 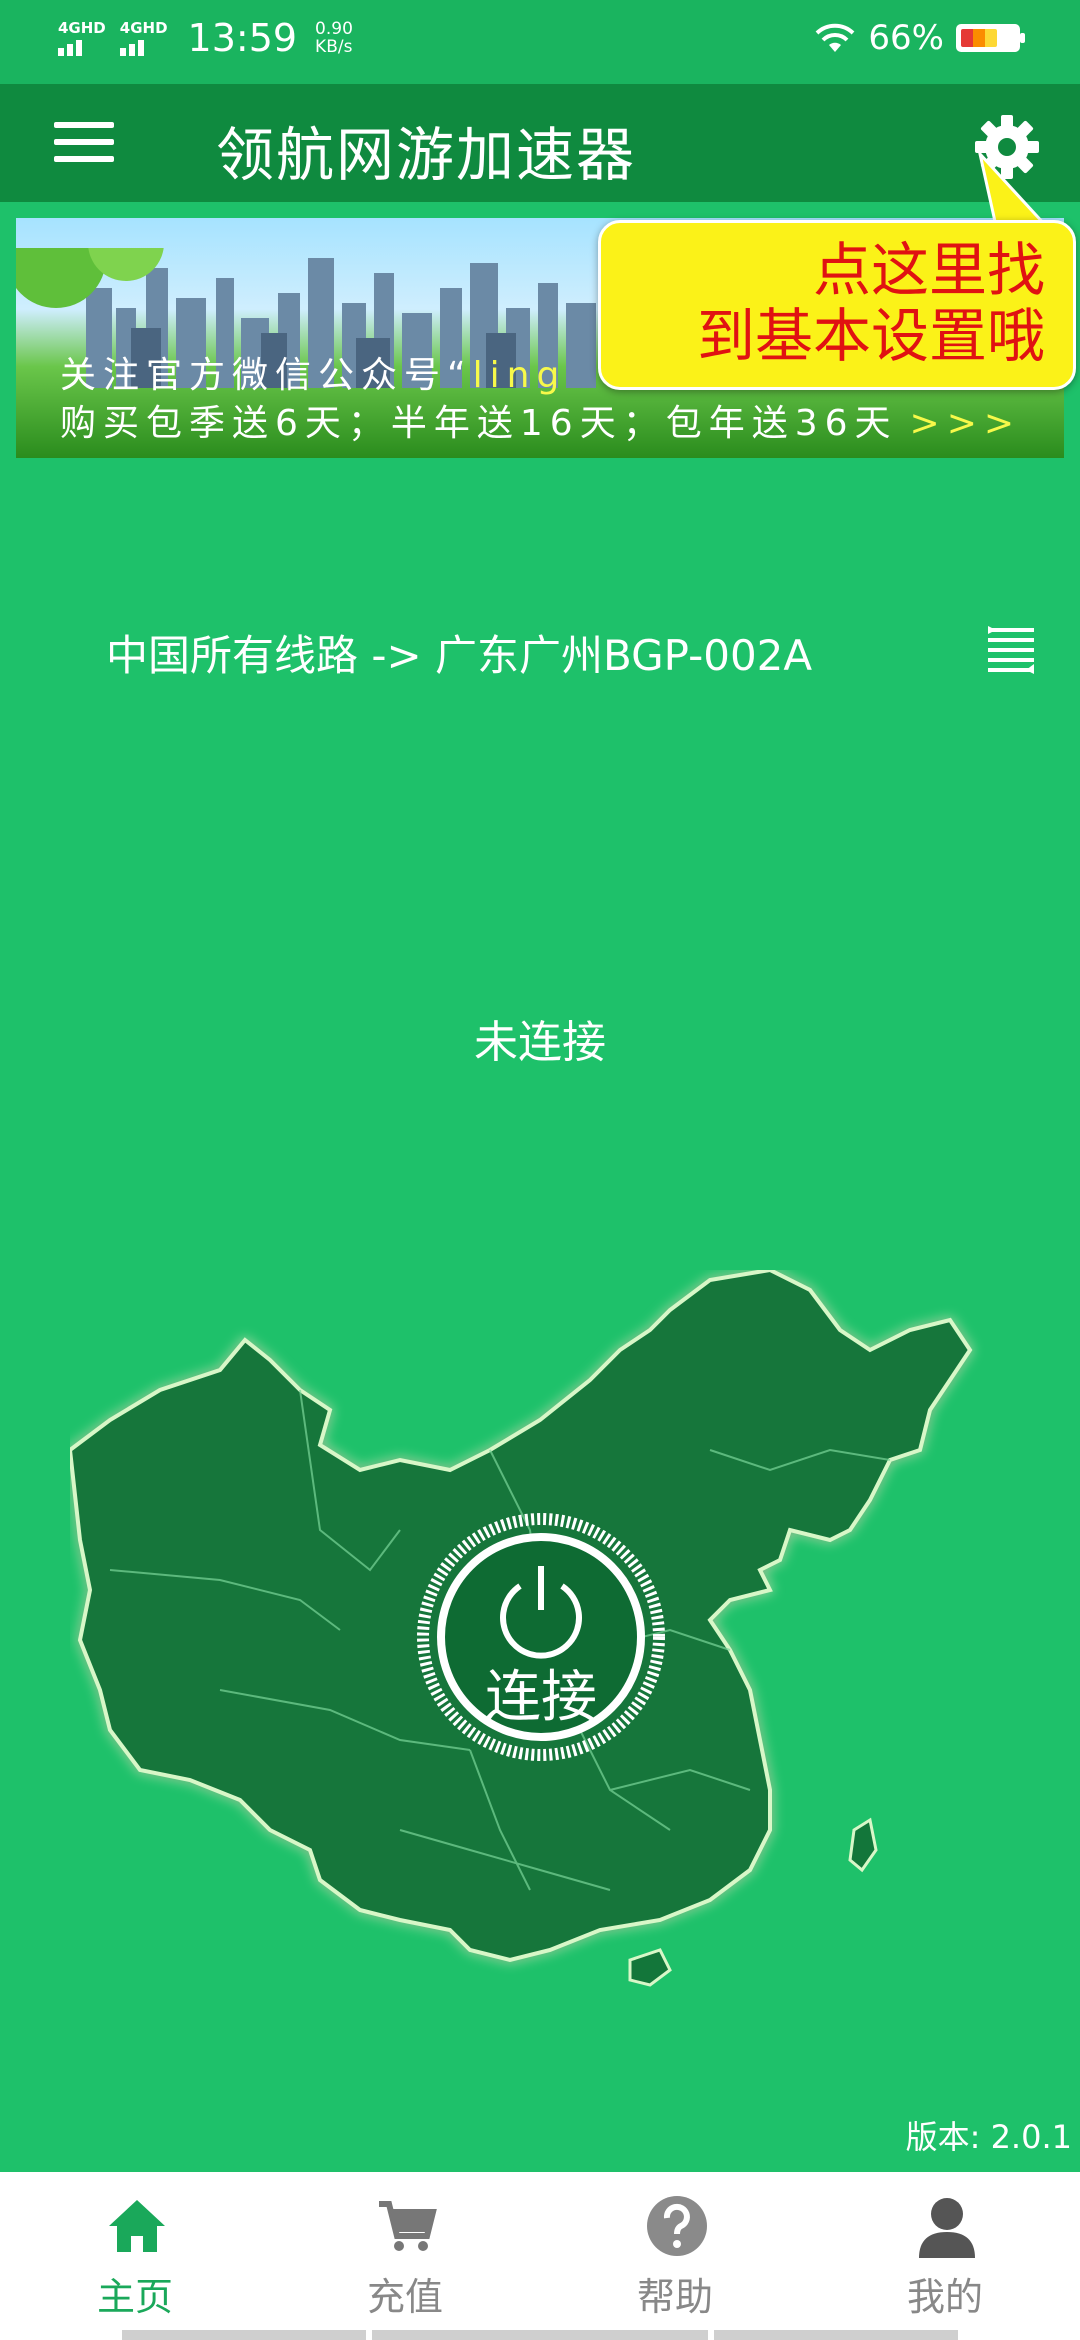 What do you see at coordinates (1013, 189) in the screenshot?
I see `tooltip-pointer` at bounding box center [1013, 189].